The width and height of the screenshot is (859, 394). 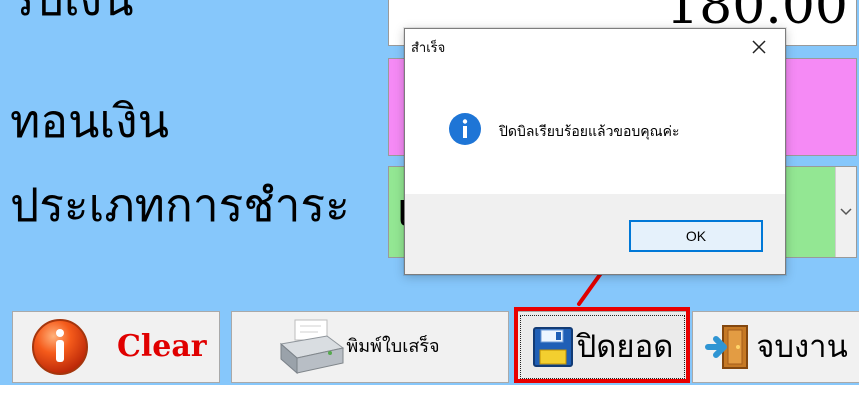 What do you see at coordinates (180, 205) in the screenshot?
I see `payment-type-label: ประเภทการชำระ` at bounding box center [180, 205].